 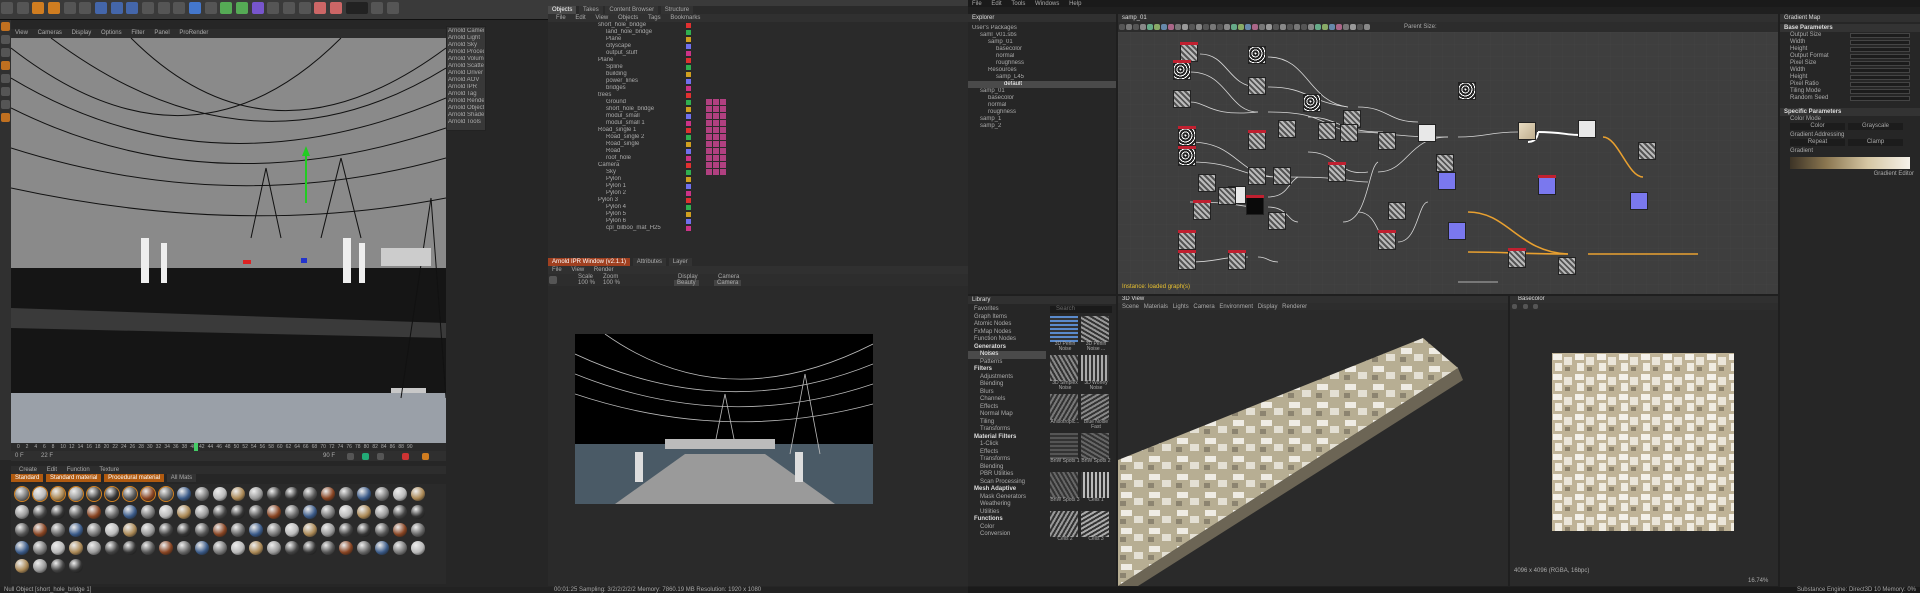 What do you see at coordinates (5, 91) in the screenshot?
I see `snap-icon` at bounding box center [5, 91].